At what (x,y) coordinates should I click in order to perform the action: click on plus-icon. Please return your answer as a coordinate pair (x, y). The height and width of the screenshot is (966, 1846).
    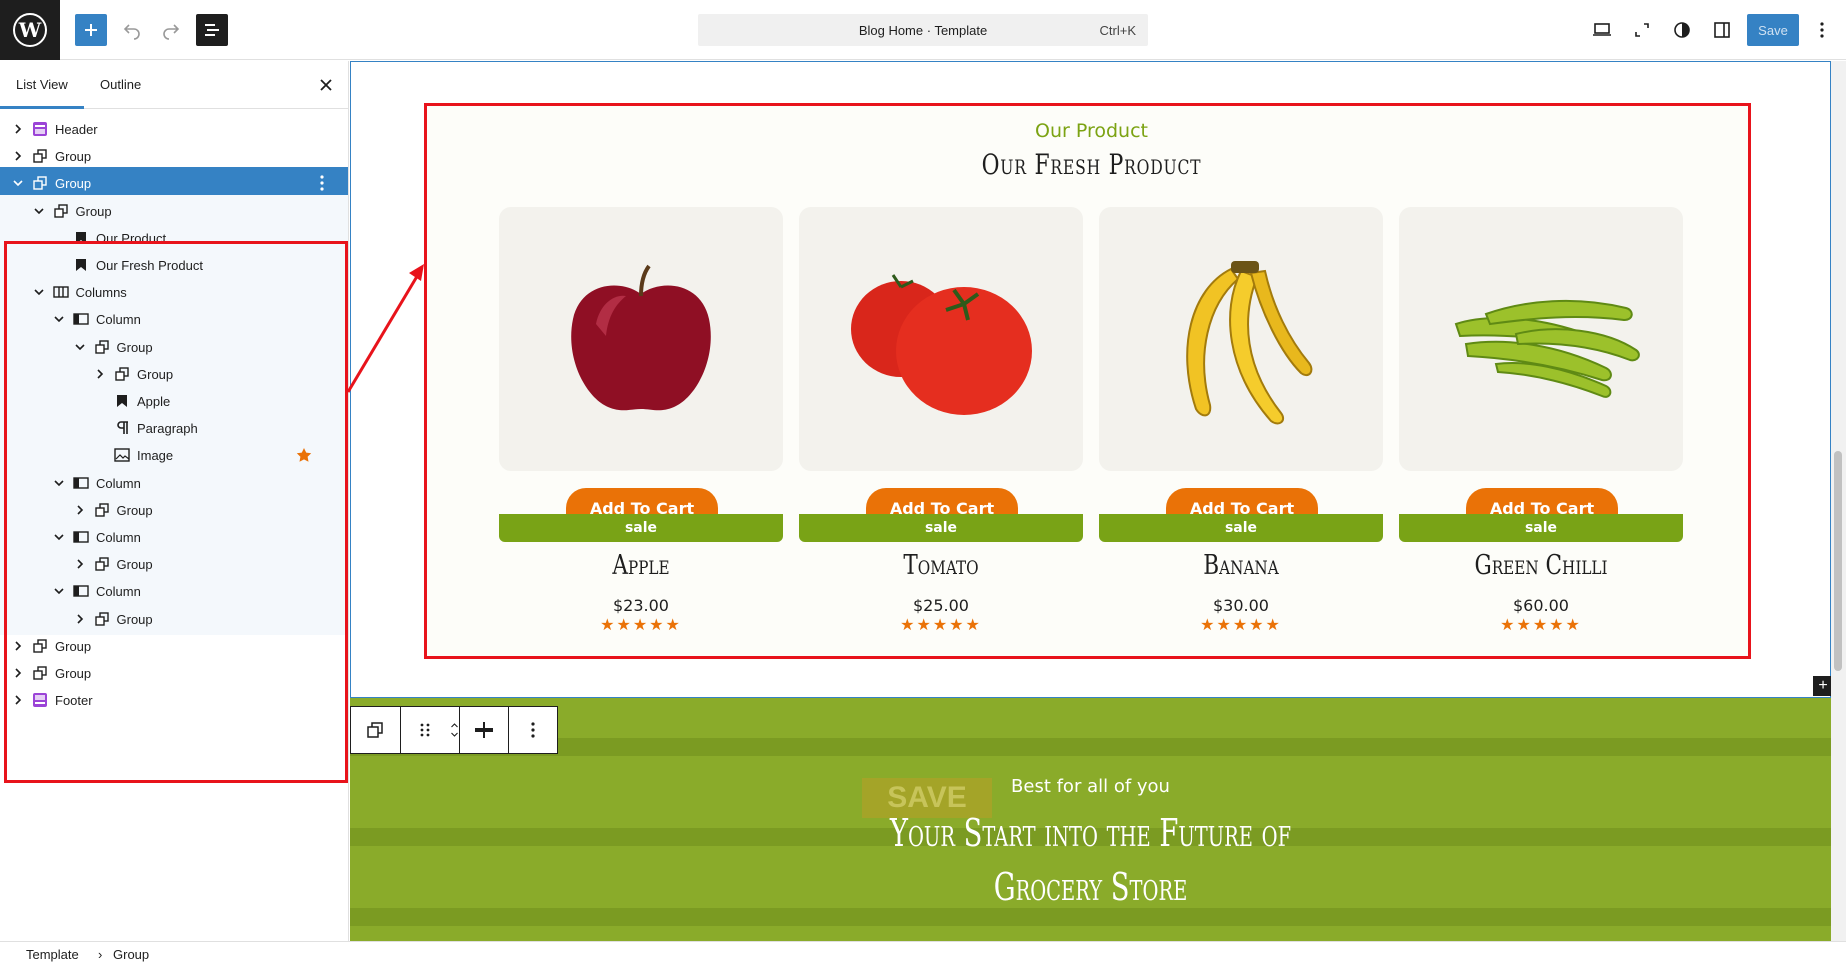
    Looking at the image, I should click on (91, 30).